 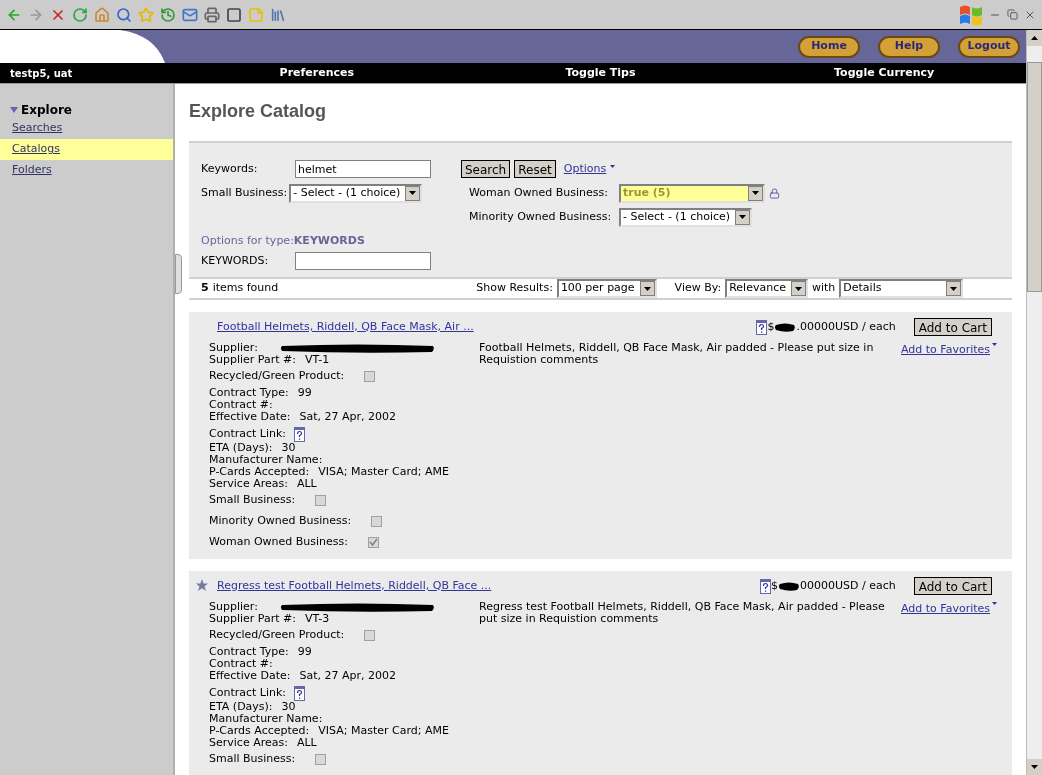 I want to click on windows-logo-icon, so click(x=971, y=14).